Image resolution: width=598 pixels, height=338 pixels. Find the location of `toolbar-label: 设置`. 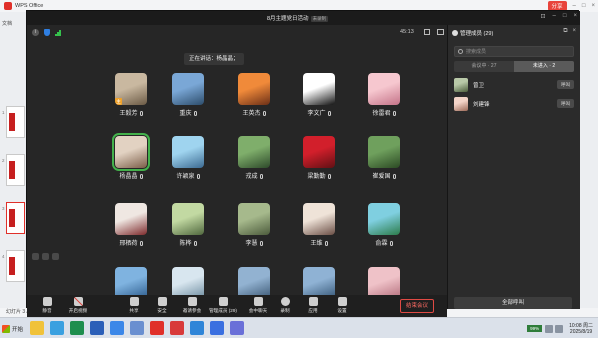

toolbar-label: 设置 is located at coordinates (342, 310).